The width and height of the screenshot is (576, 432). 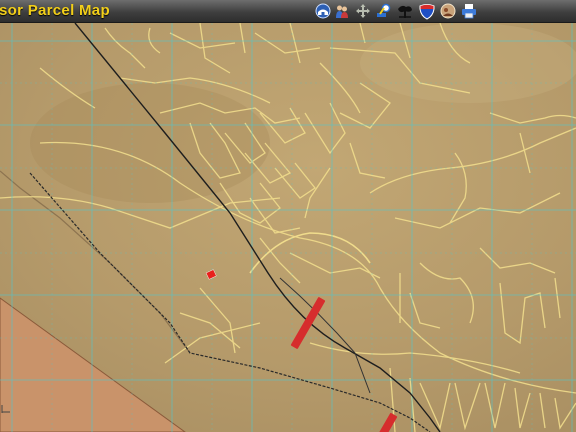 What do you see at coordinates (288, 11) in the screenshot?
I see `title-bar: sor Parcel Map` at bounding box center [288, 11].